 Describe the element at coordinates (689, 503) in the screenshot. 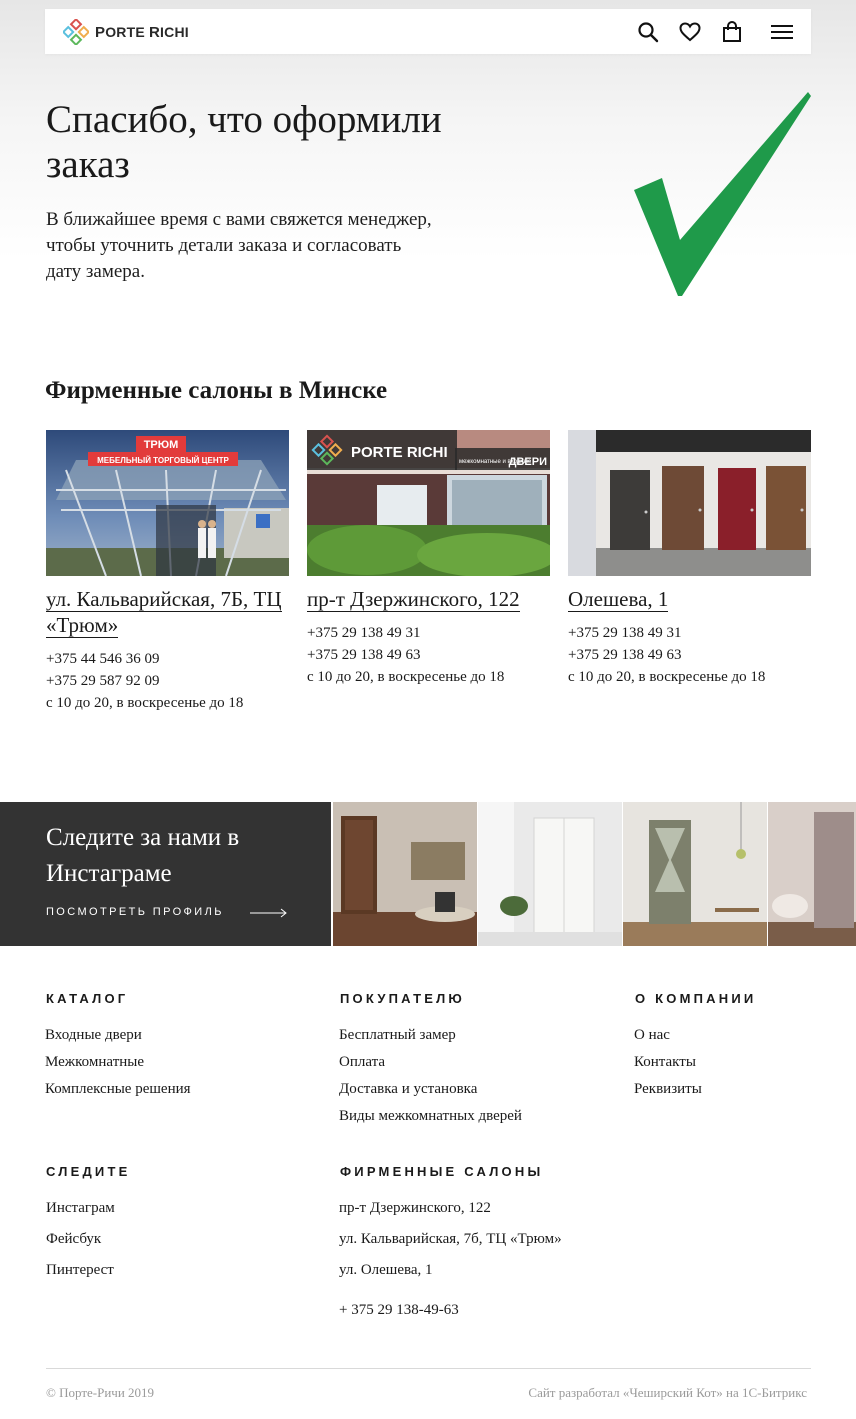

I see `salon-photo-olesheva` at that location.